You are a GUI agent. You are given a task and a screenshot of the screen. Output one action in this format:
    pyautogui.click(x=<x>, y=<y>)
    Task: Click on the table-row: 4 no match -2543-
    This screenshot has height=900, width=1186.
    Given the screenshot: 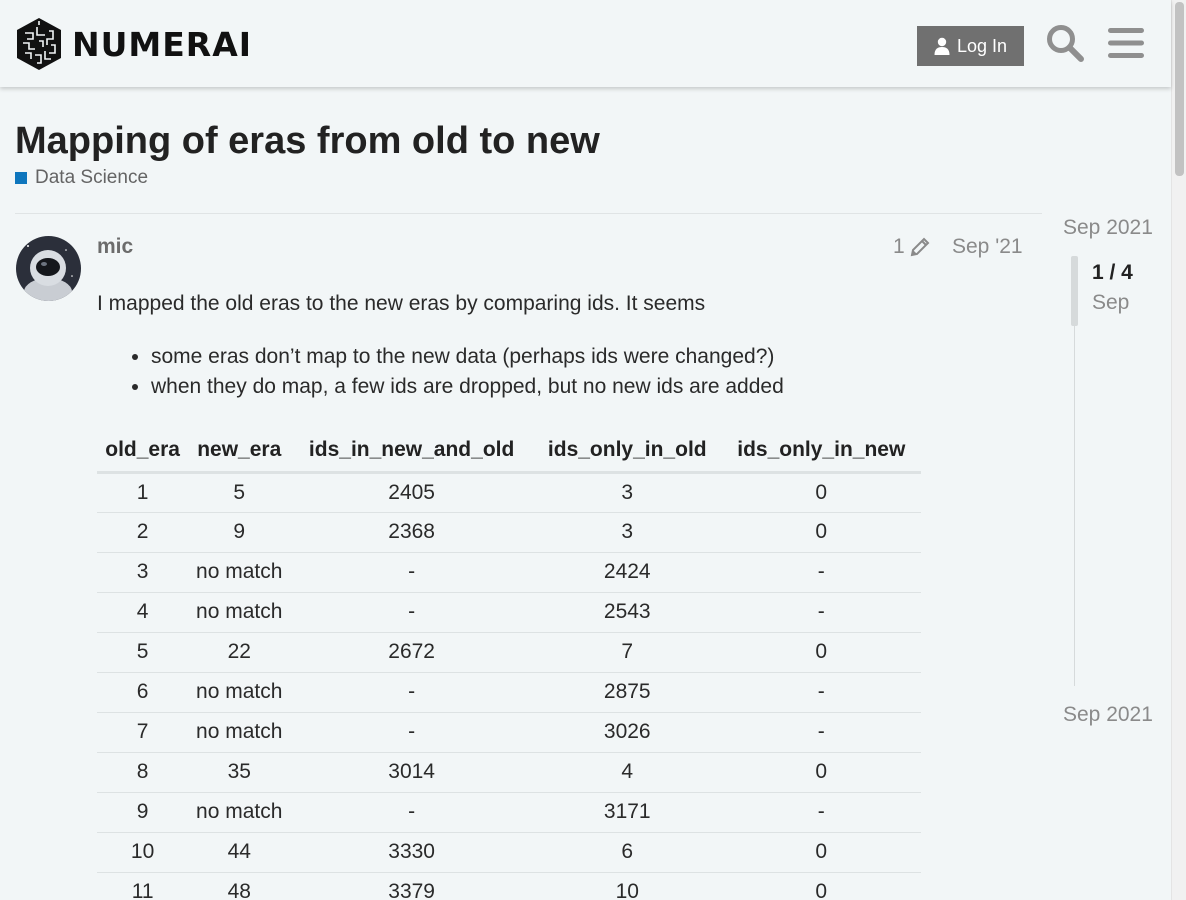 What is the action you would take?
    pyautogui.click(x=509, y=612)
    